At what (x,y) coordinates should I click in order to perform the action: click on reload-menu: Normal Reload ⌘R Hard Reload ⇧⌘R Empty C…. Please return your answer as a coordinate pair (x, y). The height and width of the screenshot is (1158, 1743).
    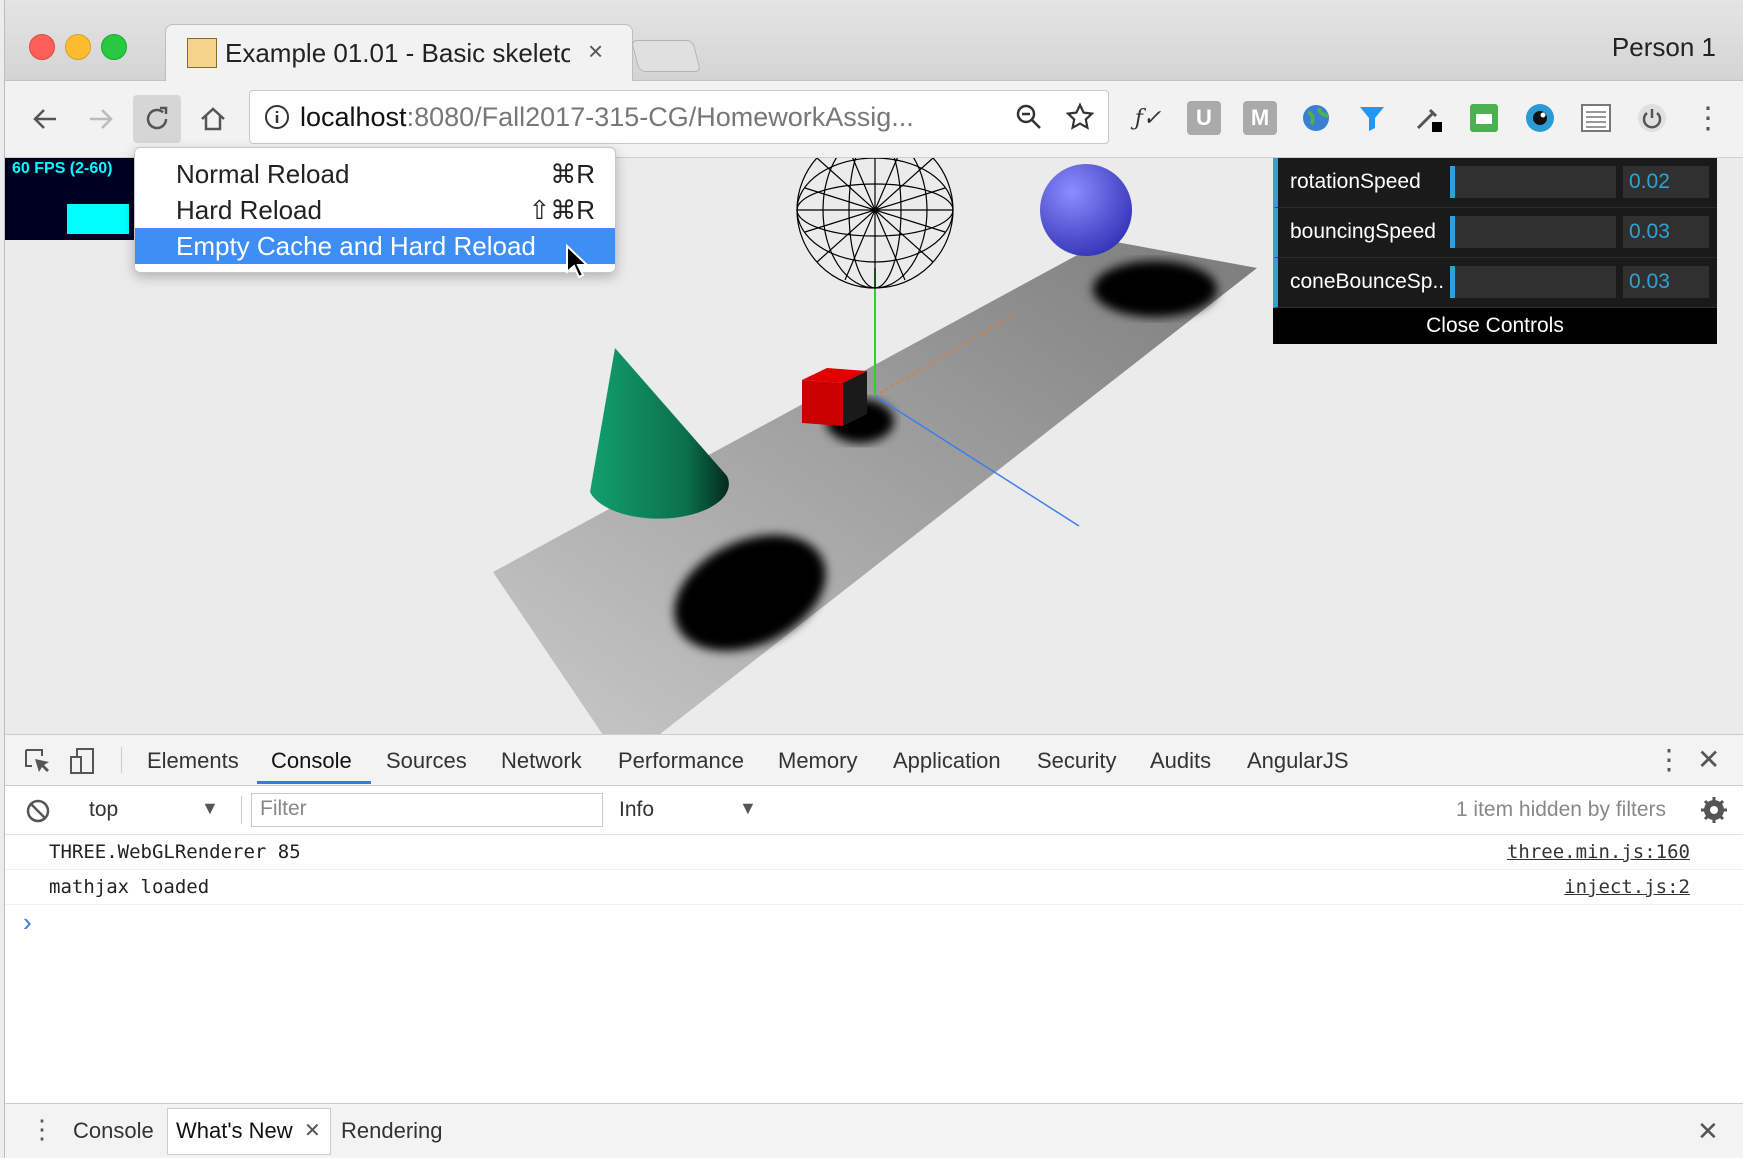
    Looking at the image, I should click on (375, 210).